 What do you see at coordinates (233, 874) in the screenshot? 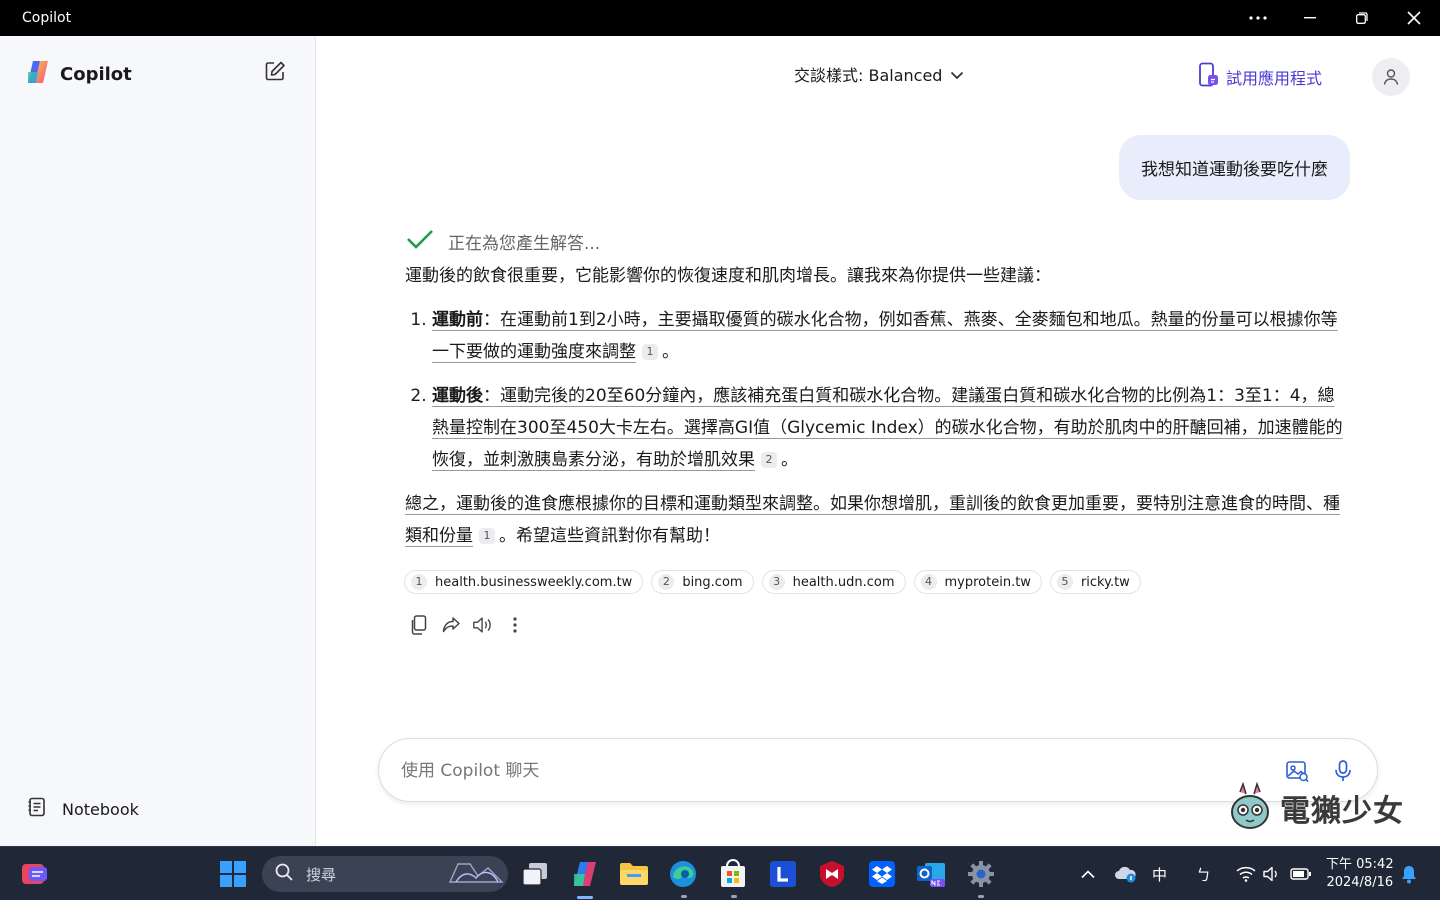
I see `windows-start-icon` at bounding box center [233, 874].